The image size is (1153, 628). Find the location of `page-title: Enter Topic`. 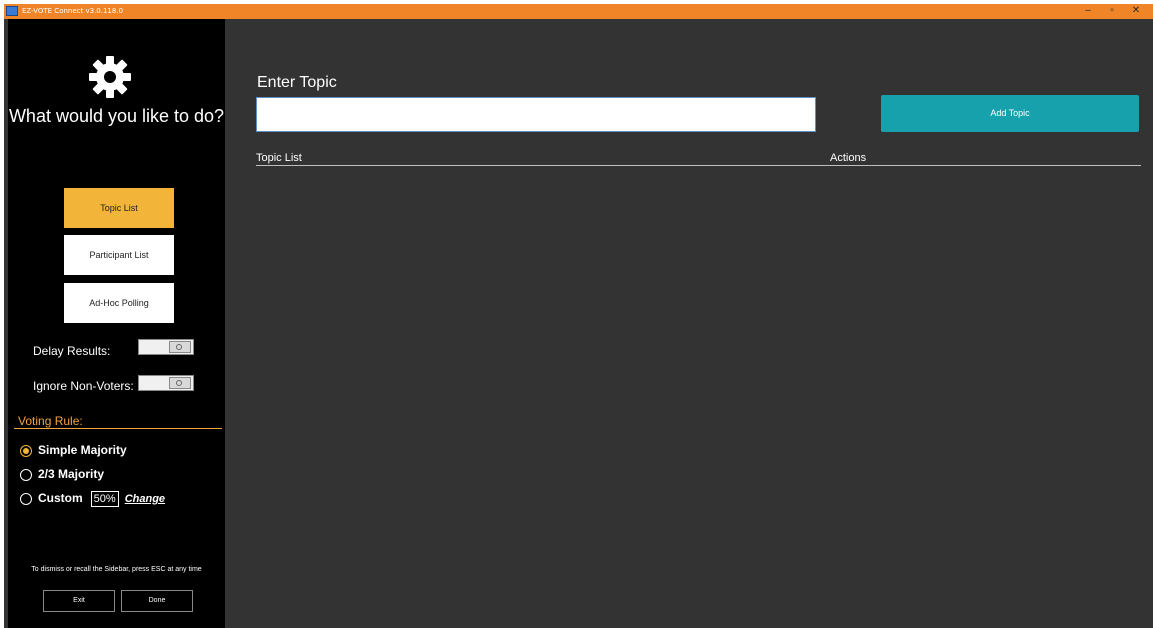

page-title: Enter Topic is located at coordinates (297, 82).